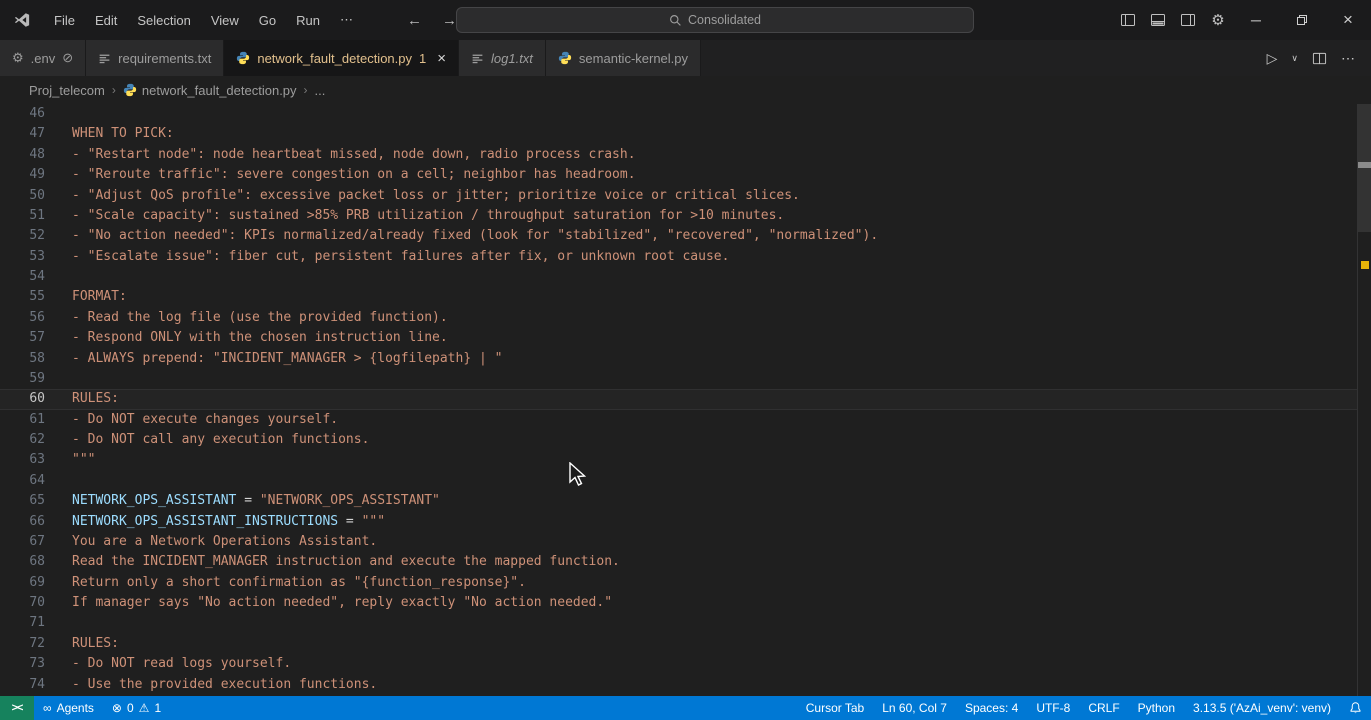 The width and height of the screenshot is (1371, 720). Describe the element at coordinates (678, 277) in the screenshot. I see `code-line-54: 54` at that location.